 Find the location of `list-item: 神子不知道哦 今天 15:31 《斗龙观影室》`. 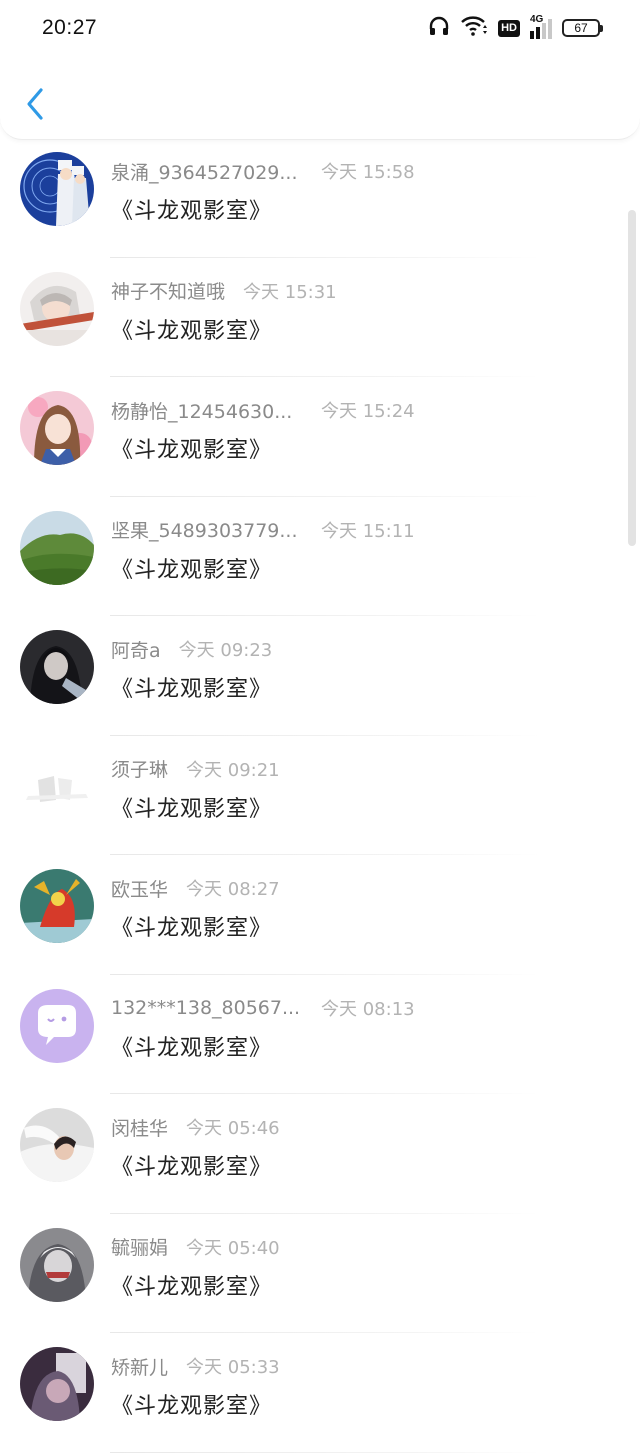

list-item: 神子不知道哦 今天 15:31 《斗龙观影室》 is located at coordinates (320, 318).